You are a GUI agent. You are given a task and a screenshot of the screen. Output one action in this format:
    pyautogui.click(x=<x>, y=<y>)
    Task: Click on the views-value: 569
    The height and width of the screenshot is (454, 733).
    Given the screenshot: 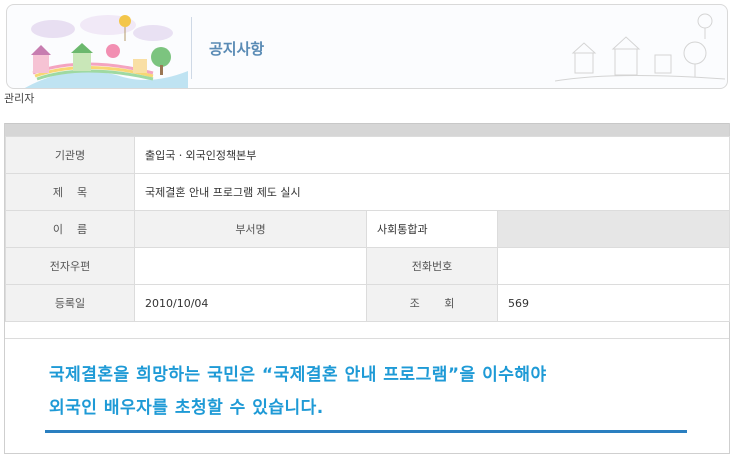 What is the action you would take?
    pyautogui.click(x=613, y=303)
    